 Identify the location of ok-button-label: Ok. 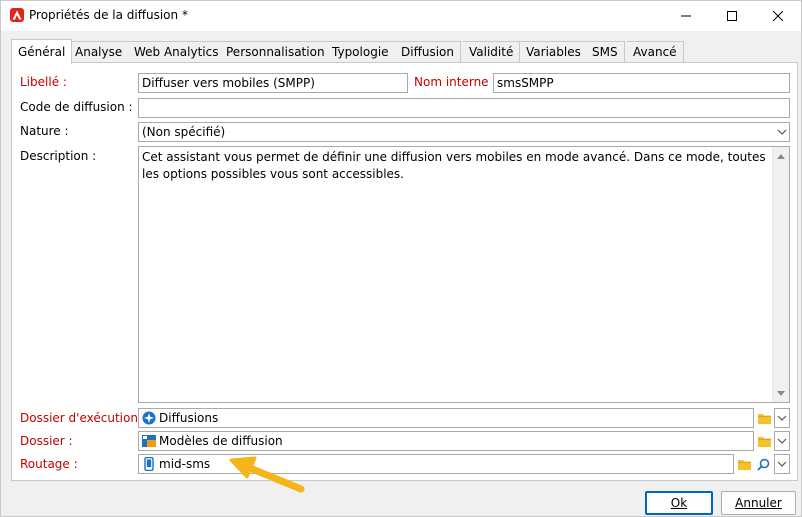
(679, 503).